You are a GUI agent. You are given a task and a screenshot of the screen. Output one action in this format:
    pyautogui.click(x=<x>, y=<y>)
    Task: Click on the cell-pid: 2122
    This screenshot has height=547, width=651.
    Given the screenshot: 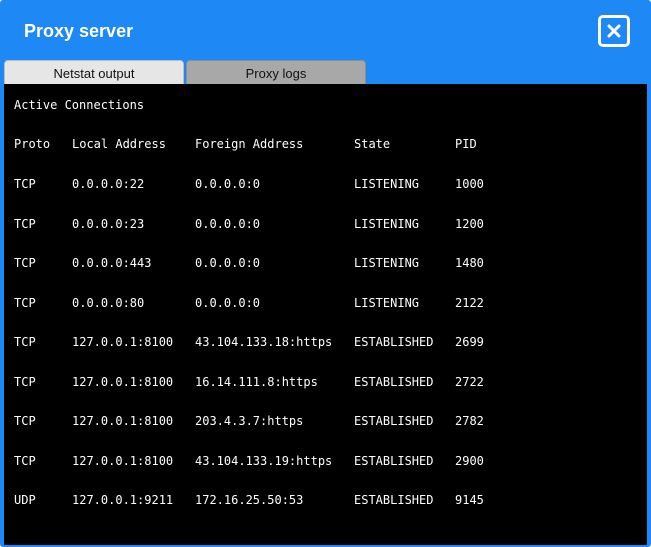 What is the action you would take?
    pyautogui.click(x=469, y=302)
    